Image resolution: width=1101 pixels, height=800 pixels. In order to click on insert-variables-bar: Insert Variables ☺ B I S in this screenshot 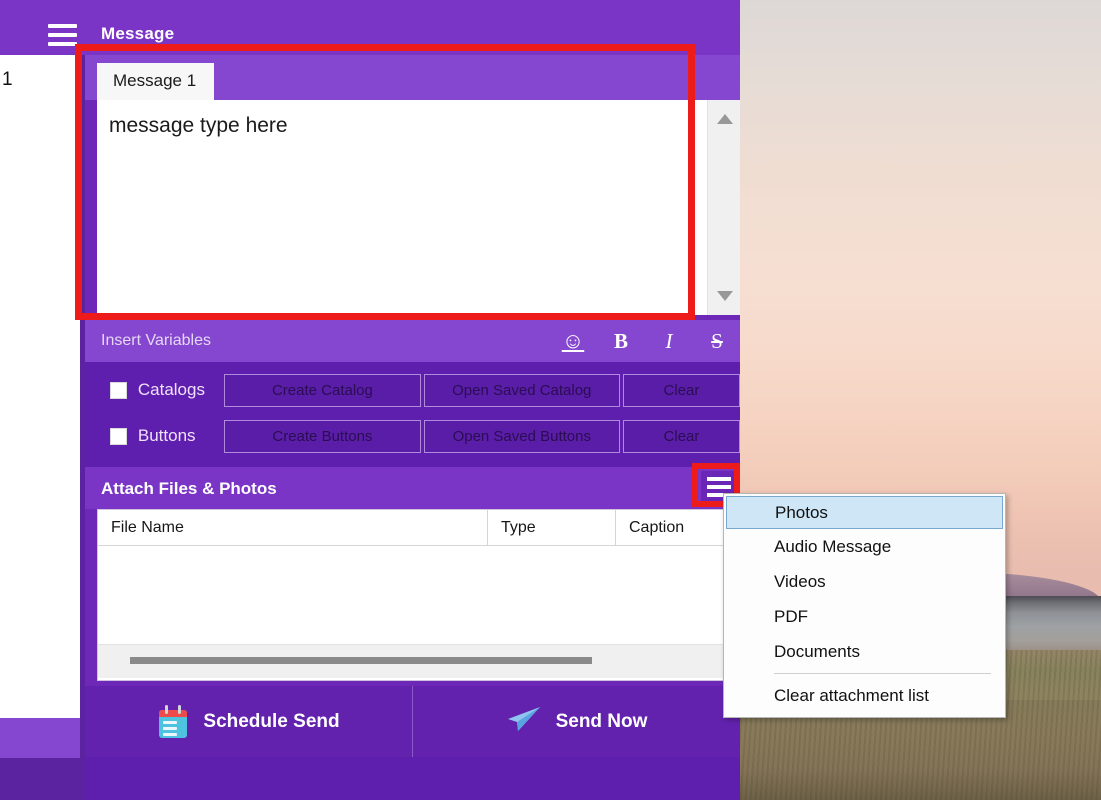, I will do `click(412, 341)`.